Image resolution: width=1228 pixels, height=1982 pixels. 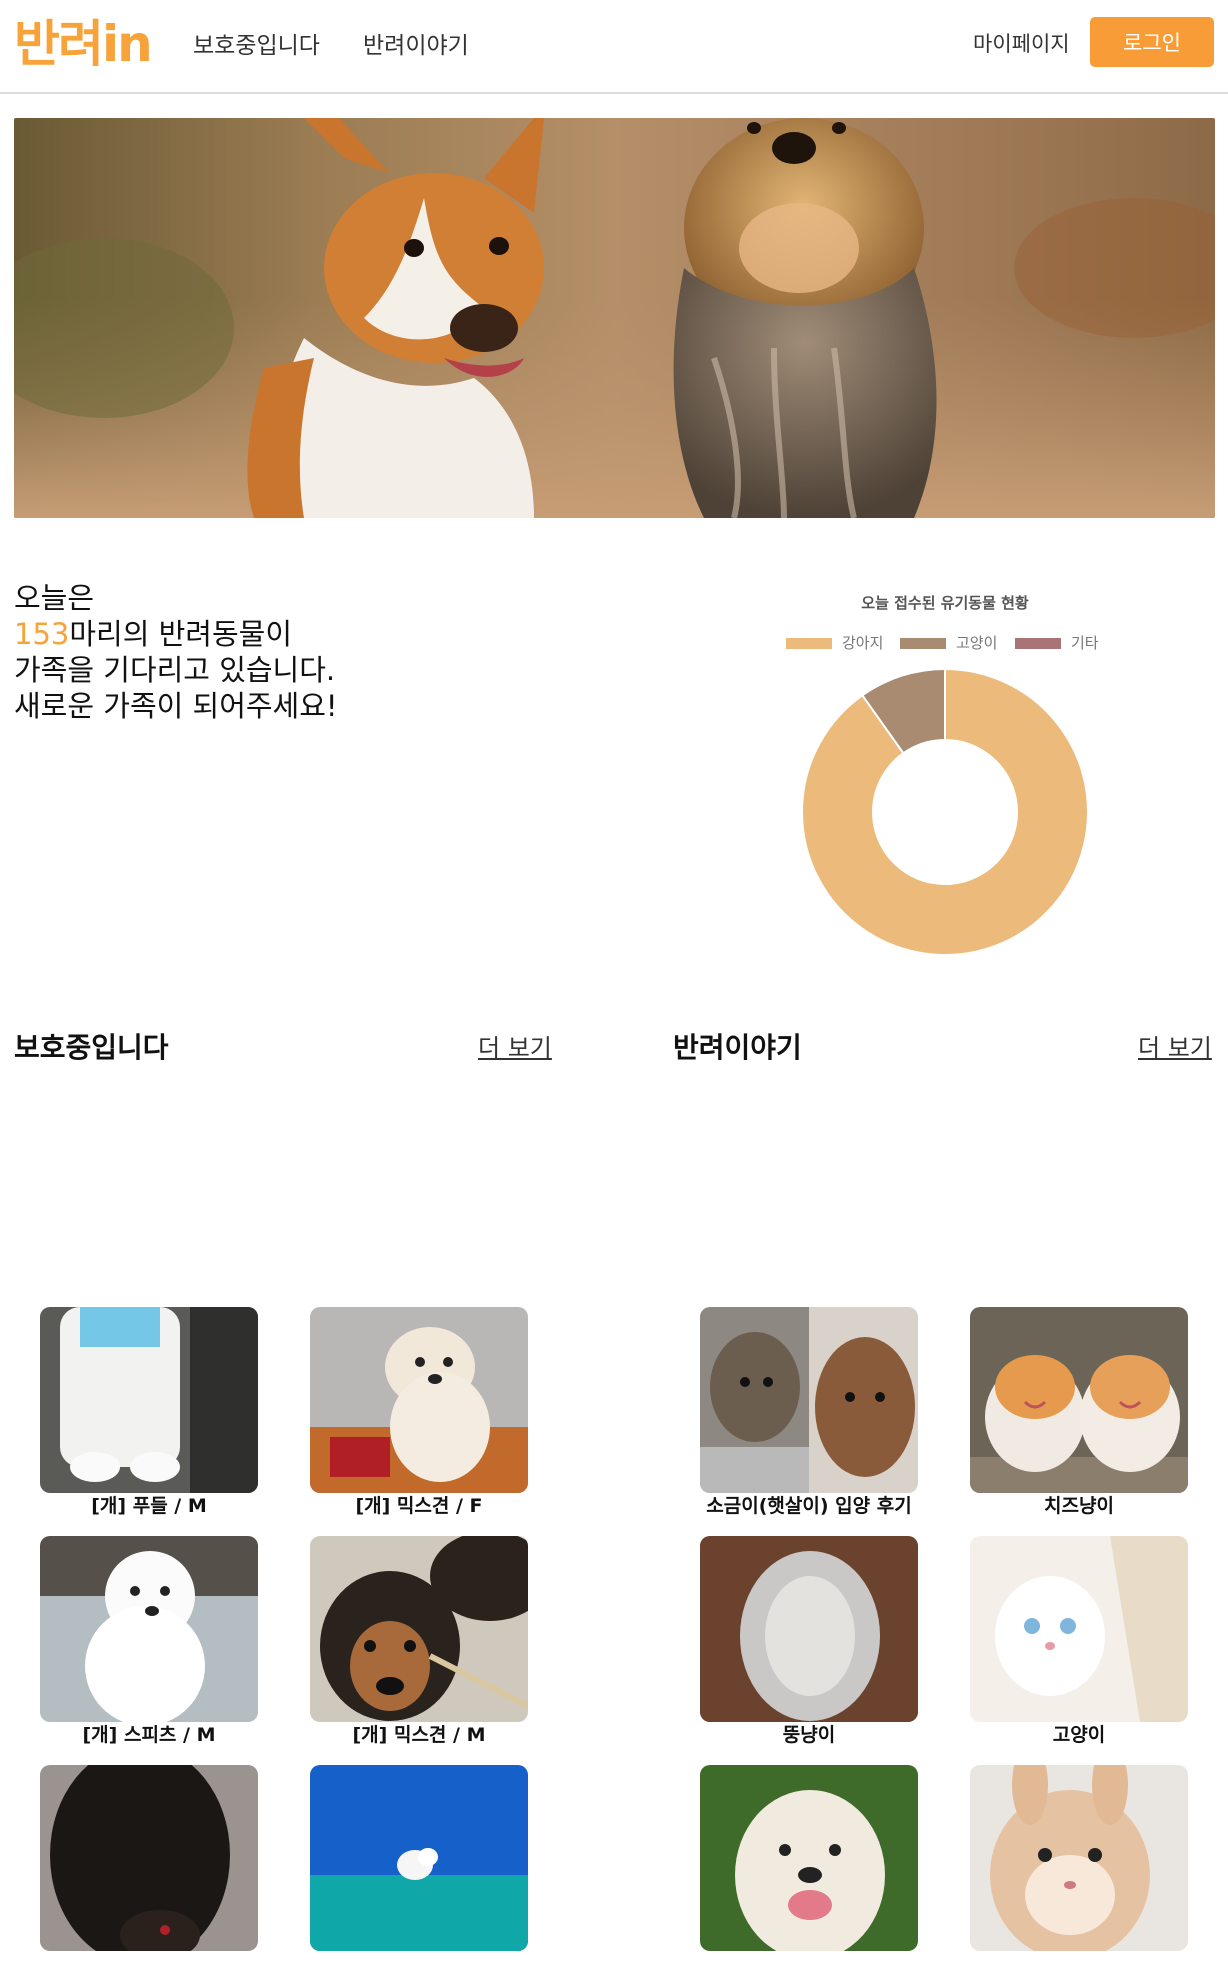 I want to click on protect-card: [개] 믹스견 / M, so click(x=419, y=1641).